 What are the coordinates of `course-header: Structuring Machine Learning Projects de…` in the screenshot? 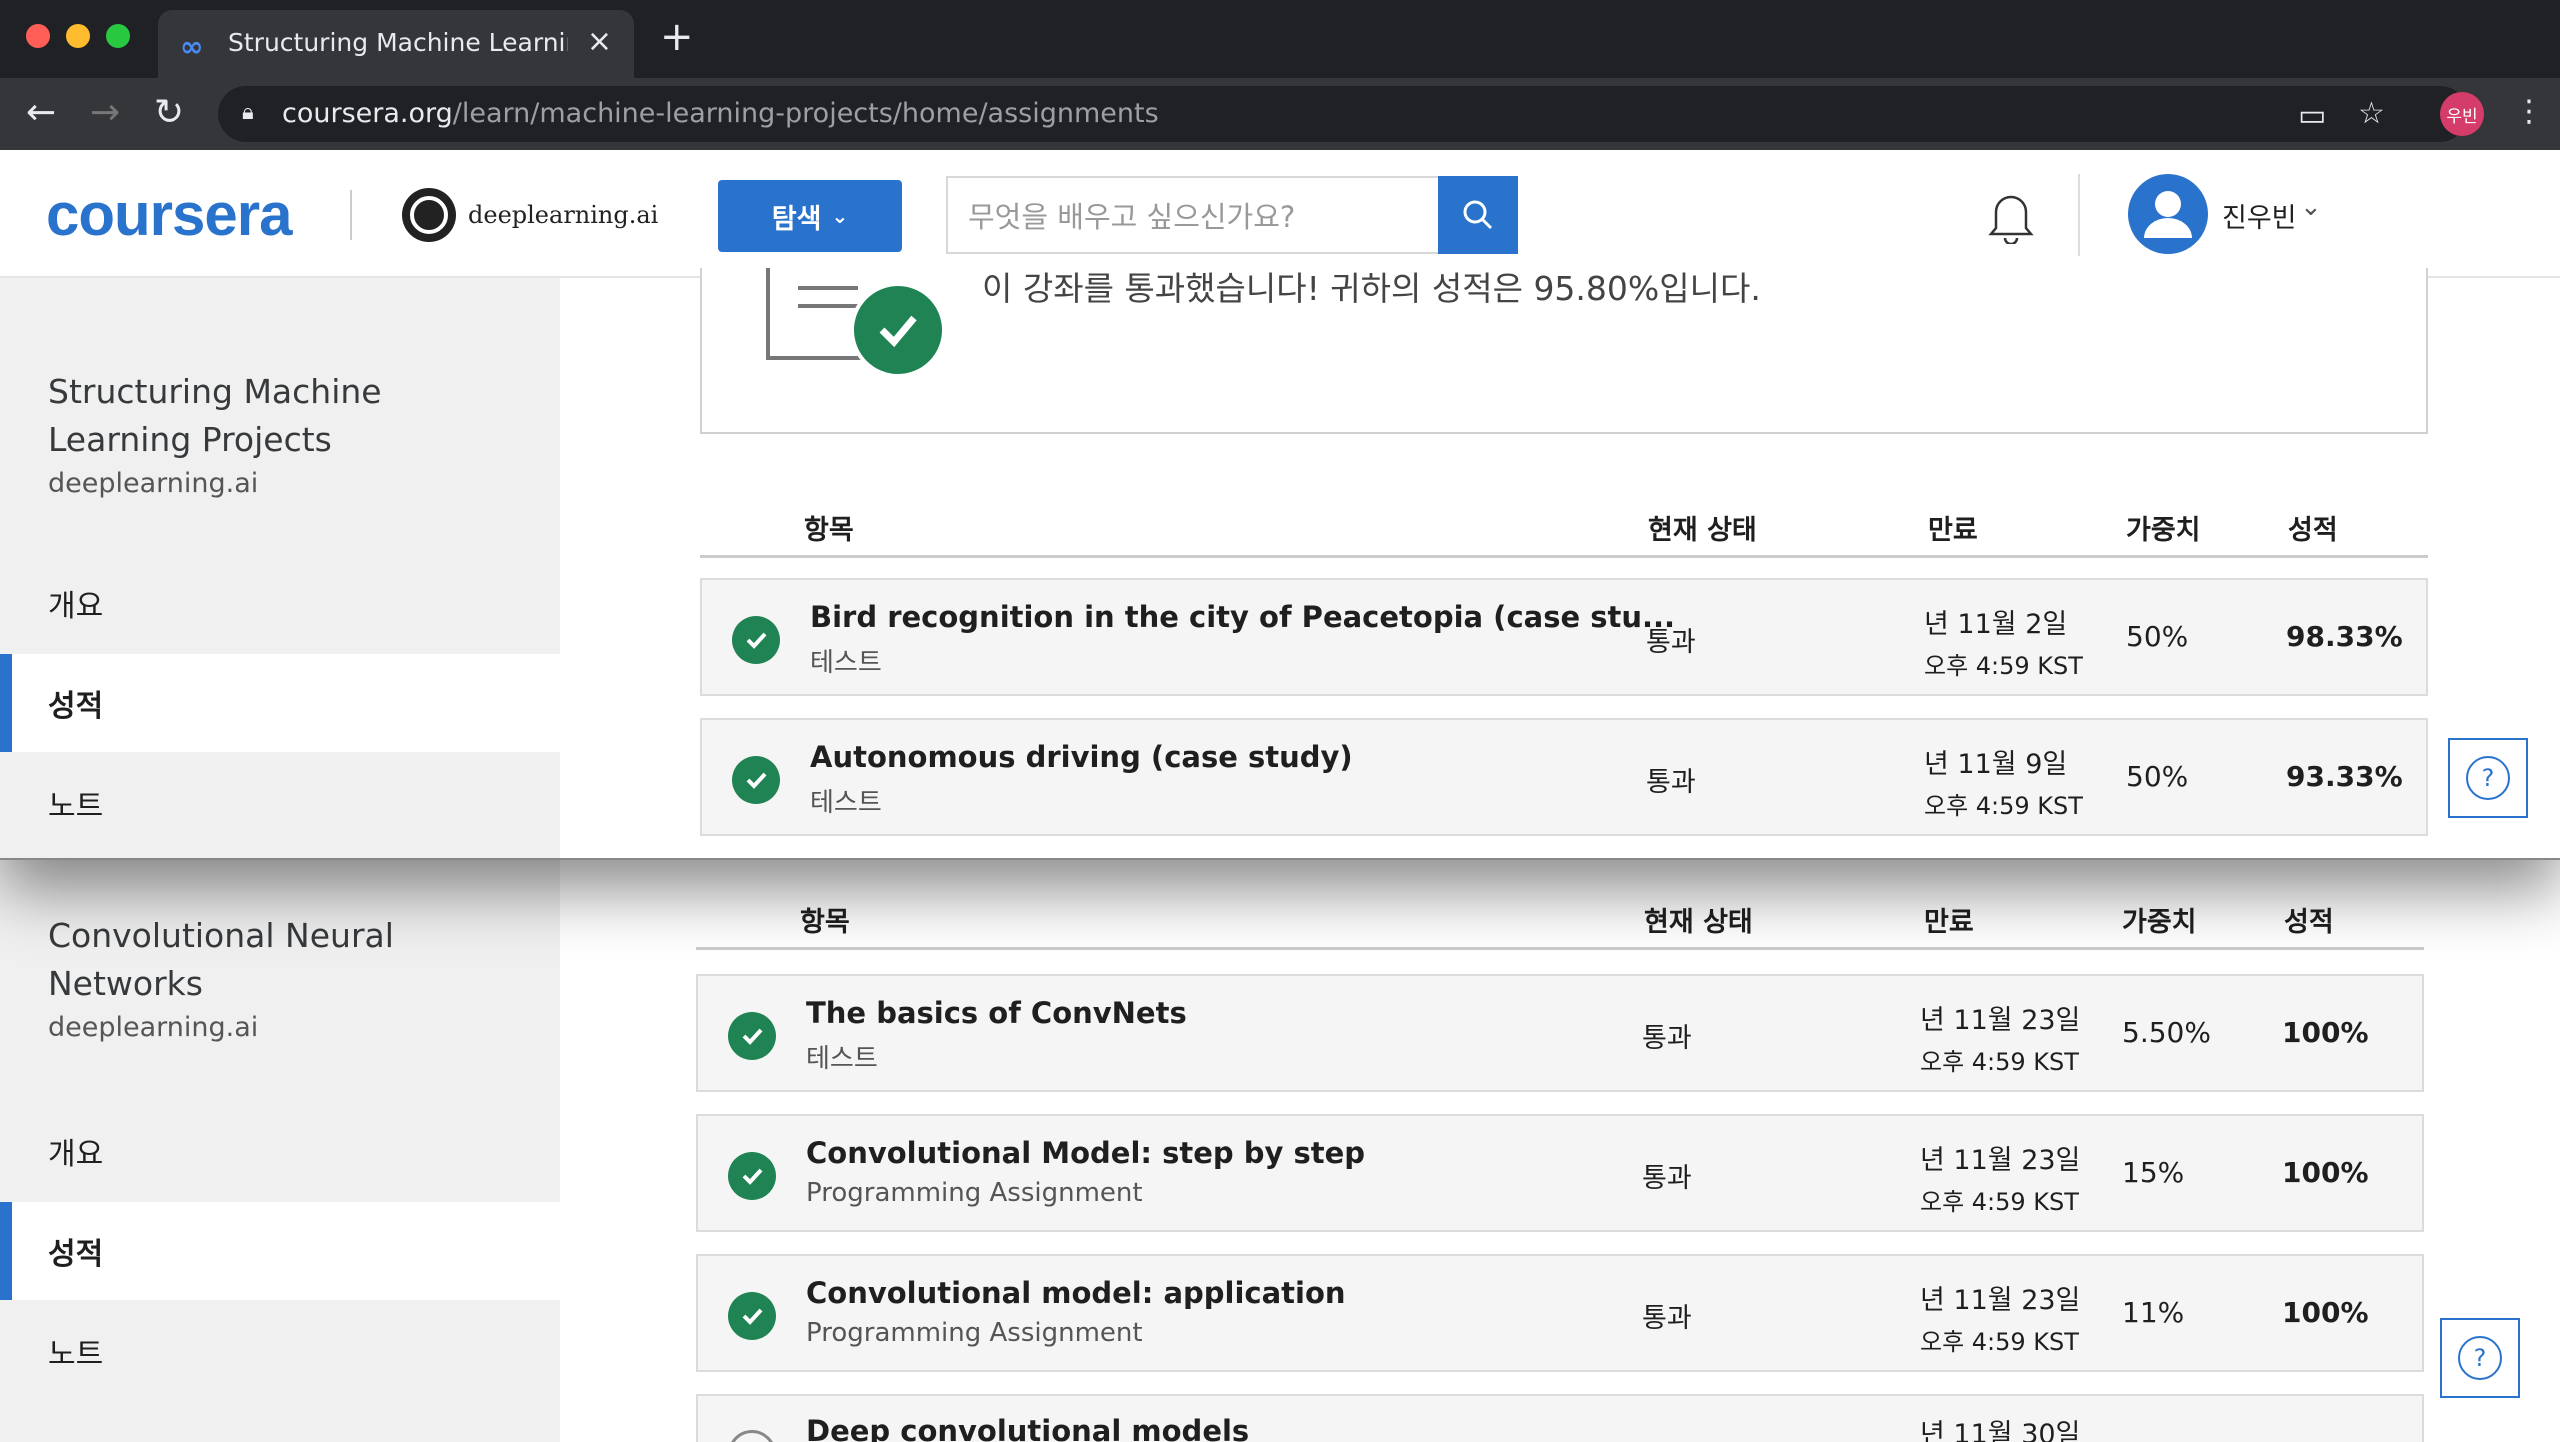 It's located at (278, 433).